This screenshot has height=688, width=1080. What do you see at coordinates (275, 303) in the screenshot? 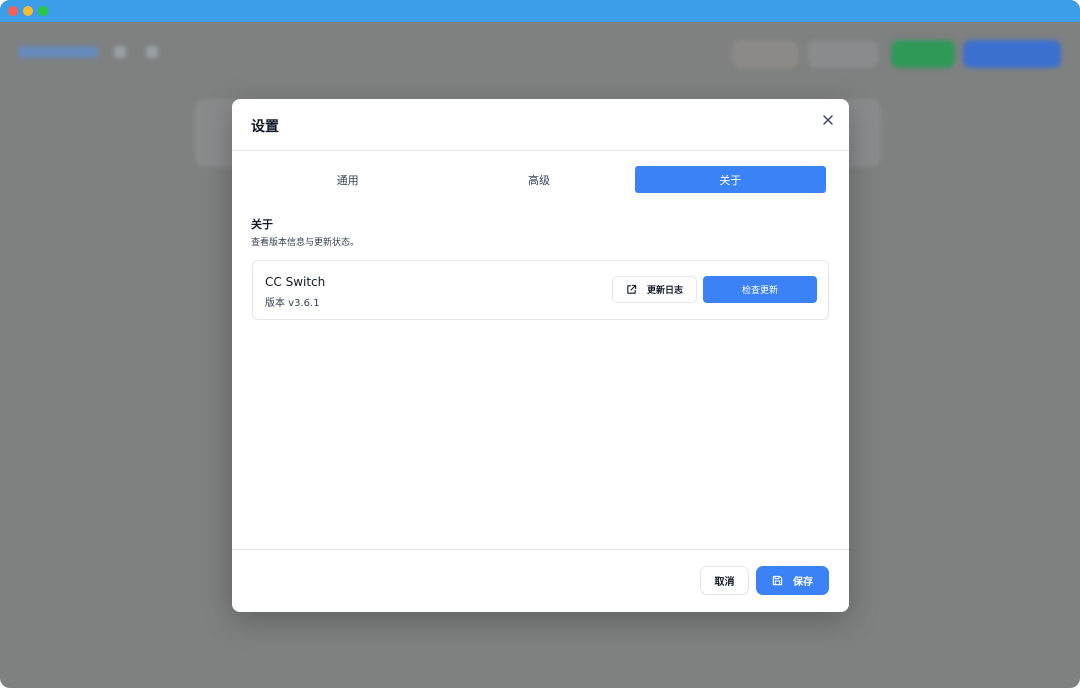
I see `version-label: 版本` at bounding box center [275, 303].